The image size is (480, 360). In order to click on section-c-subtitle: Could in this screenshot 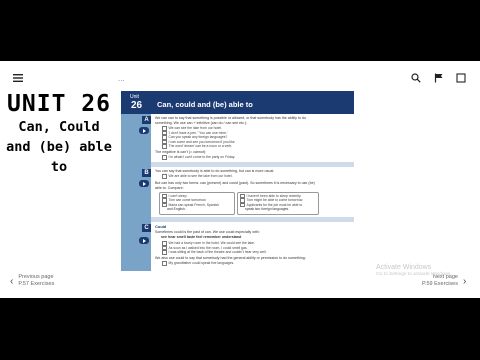, I will do `click(161, 226)`.